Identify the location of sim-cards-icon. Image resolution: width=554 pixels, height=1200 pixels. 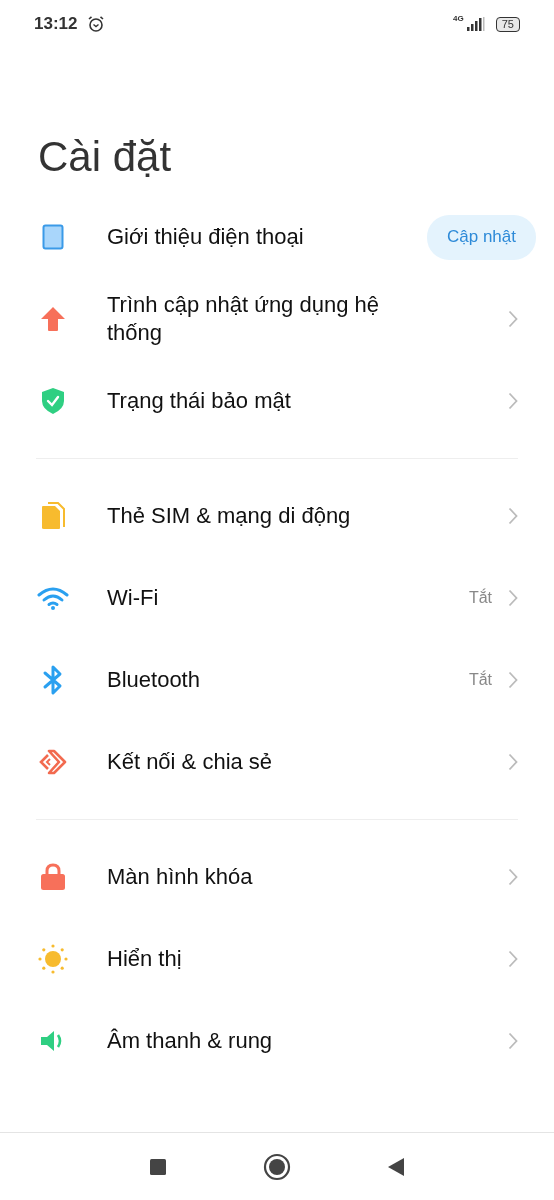
(53, 516).